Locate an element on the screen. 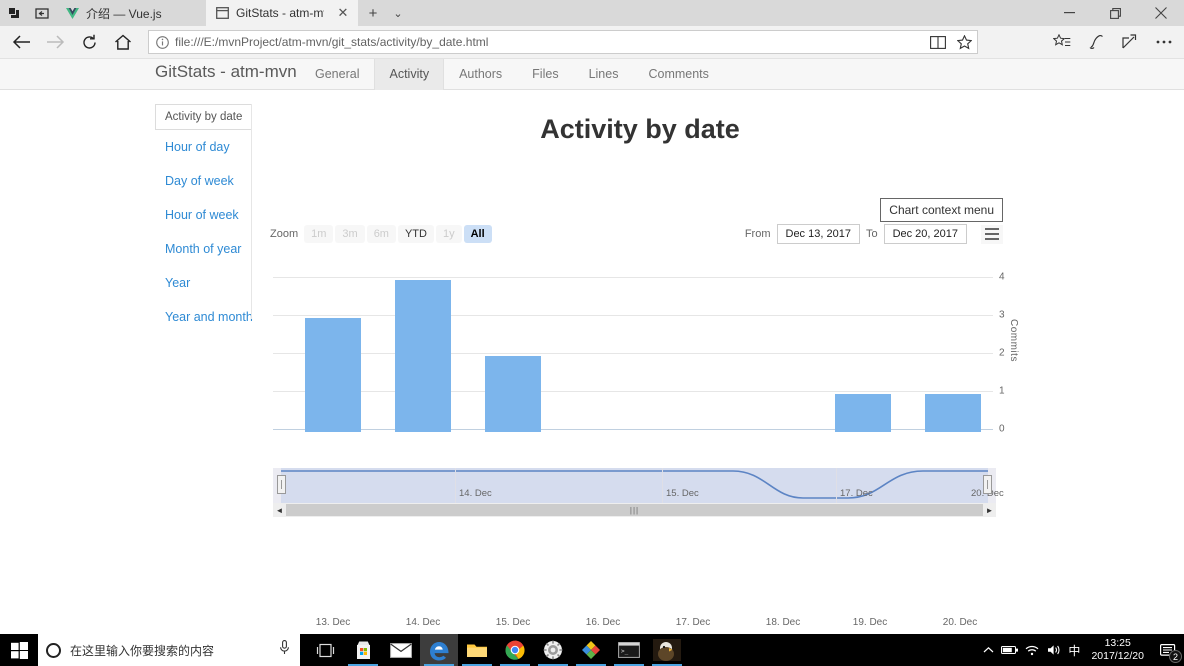 The height and width of the screenshot is (666, 1184). navigator-label-1: 15. Dec is located at coordinates (682, 493).